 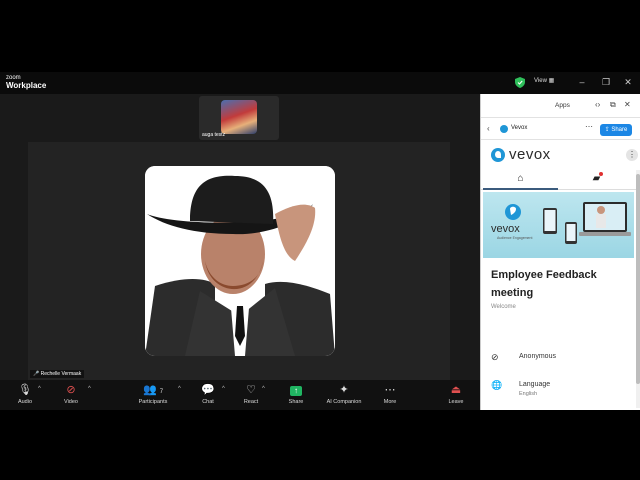 I want to click on video-off-icon: ⊘, so click(x=71, y=390).